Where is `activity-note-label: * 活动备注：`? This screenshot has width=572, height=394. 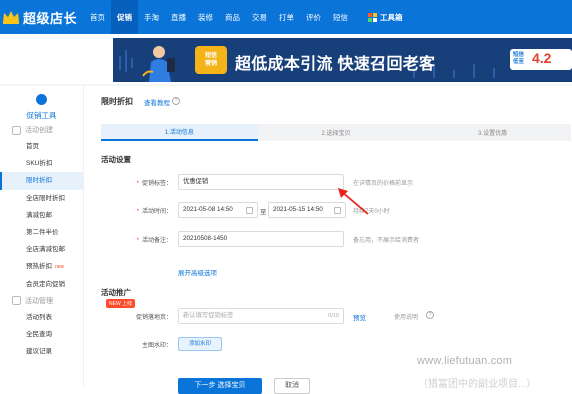 activity-note-label: * 活动备注： is located at coordinates (154, 241).